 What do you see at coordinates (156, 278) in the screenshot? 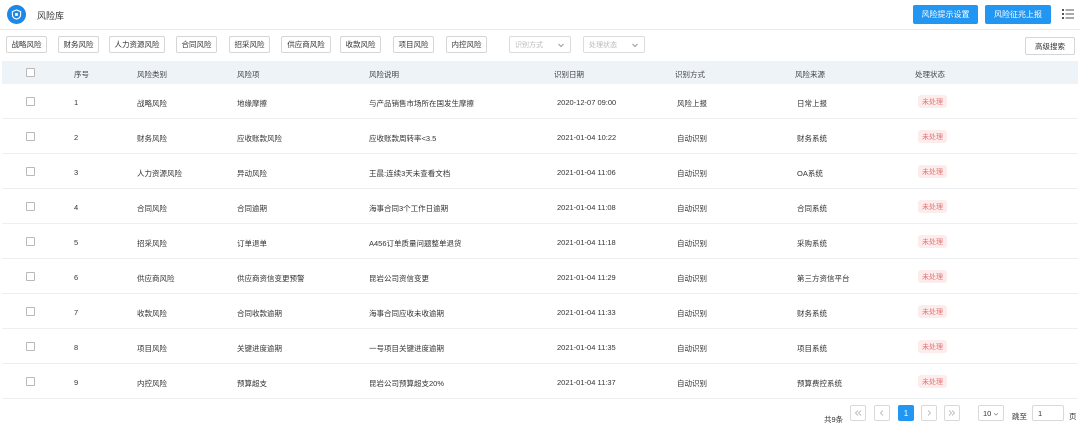
I see `cell-category: 供应商风险` at bounding box center [156, 278].